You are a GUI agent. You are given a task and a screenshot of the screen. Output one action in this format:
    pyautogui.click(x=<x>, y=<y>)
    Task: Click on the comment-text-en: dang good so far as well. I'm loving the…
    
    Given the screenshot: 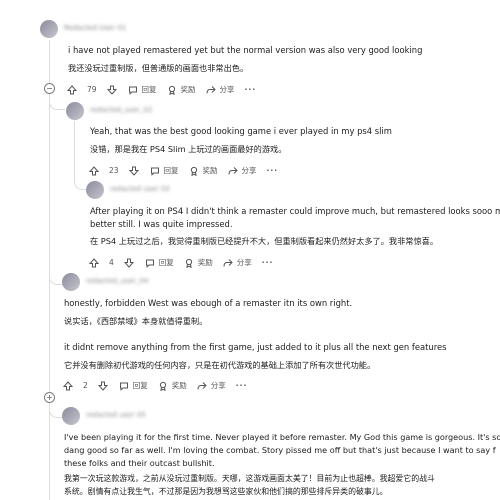 What is the action you would take?
    pyautogui.click(x=280, y=450)
    